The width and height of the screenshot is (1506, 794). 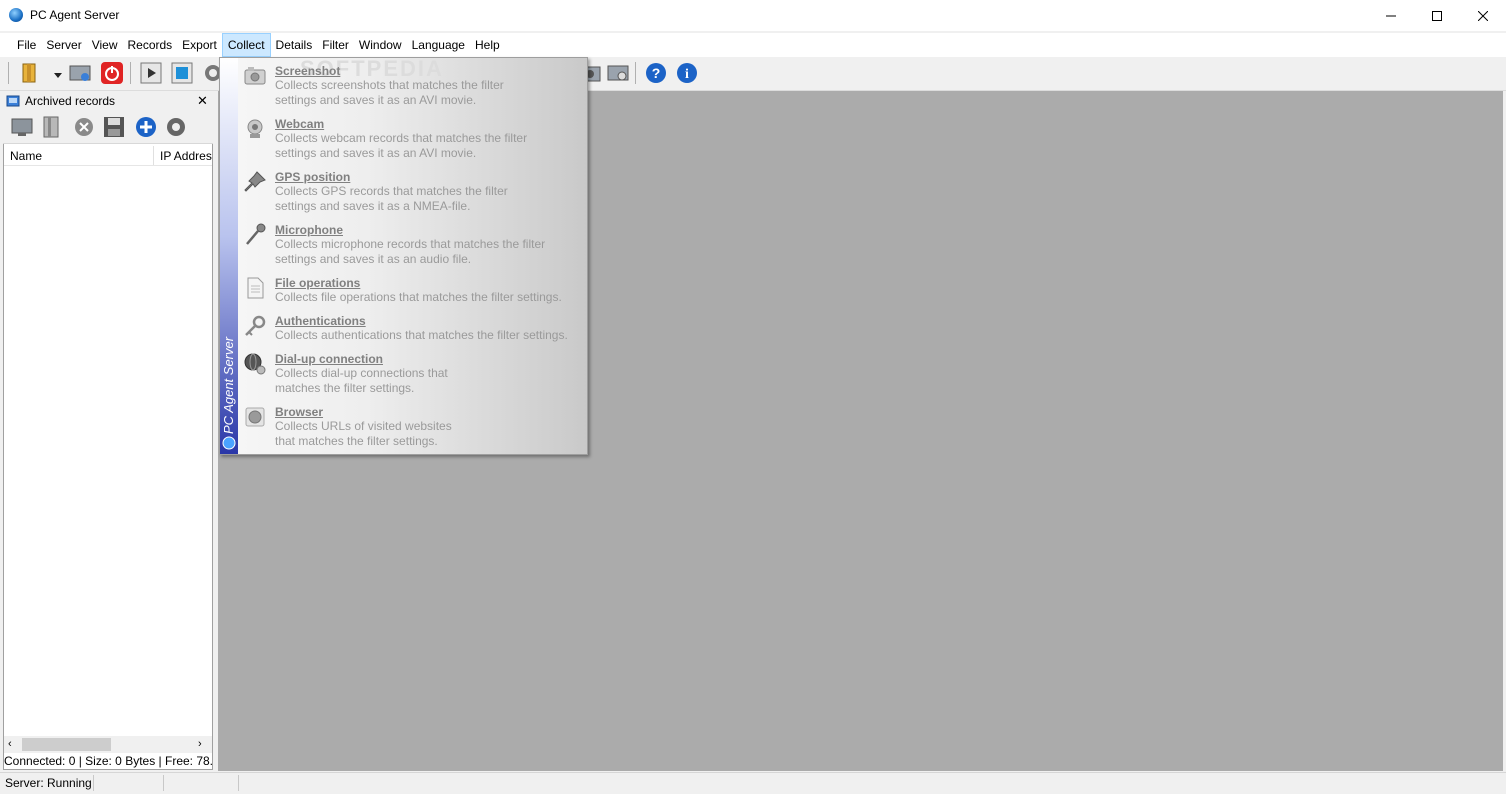 I want to click on menu-file: File, so click(x=26, y=45).